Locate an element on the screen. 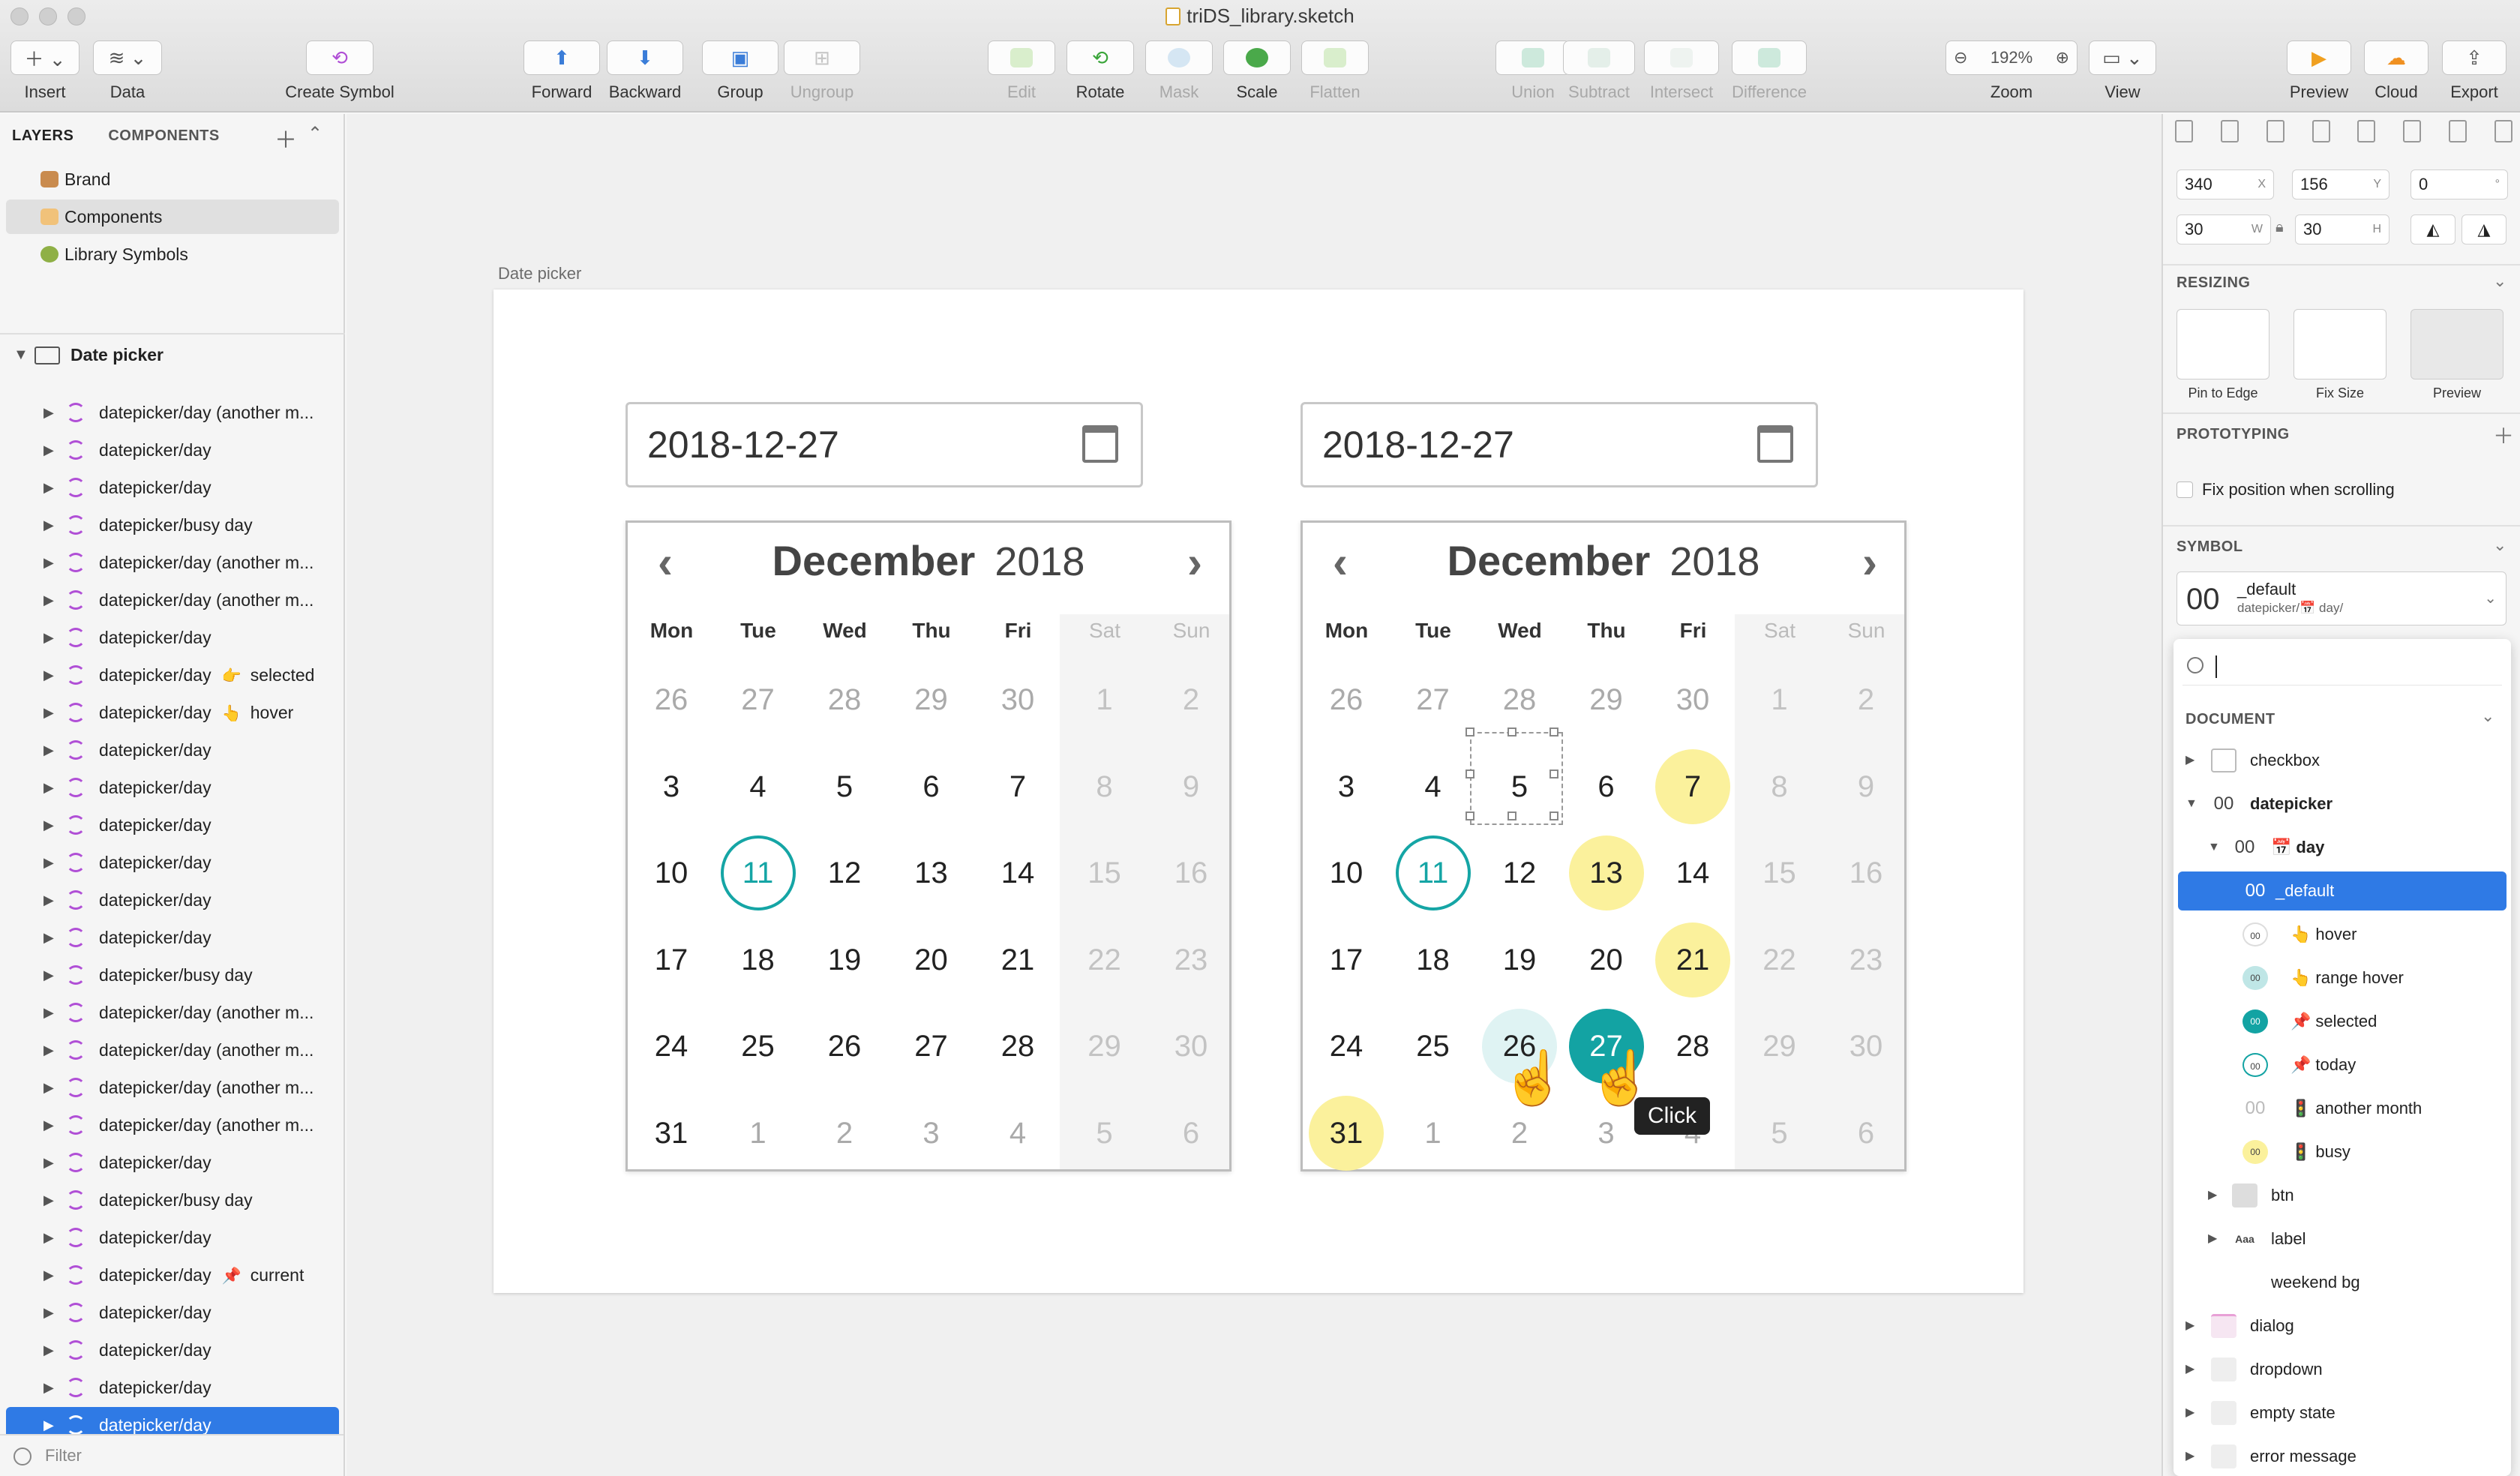 The image size is (2520, 1476). export-button: ⇪ Export is located at coordinates (2474, 71).